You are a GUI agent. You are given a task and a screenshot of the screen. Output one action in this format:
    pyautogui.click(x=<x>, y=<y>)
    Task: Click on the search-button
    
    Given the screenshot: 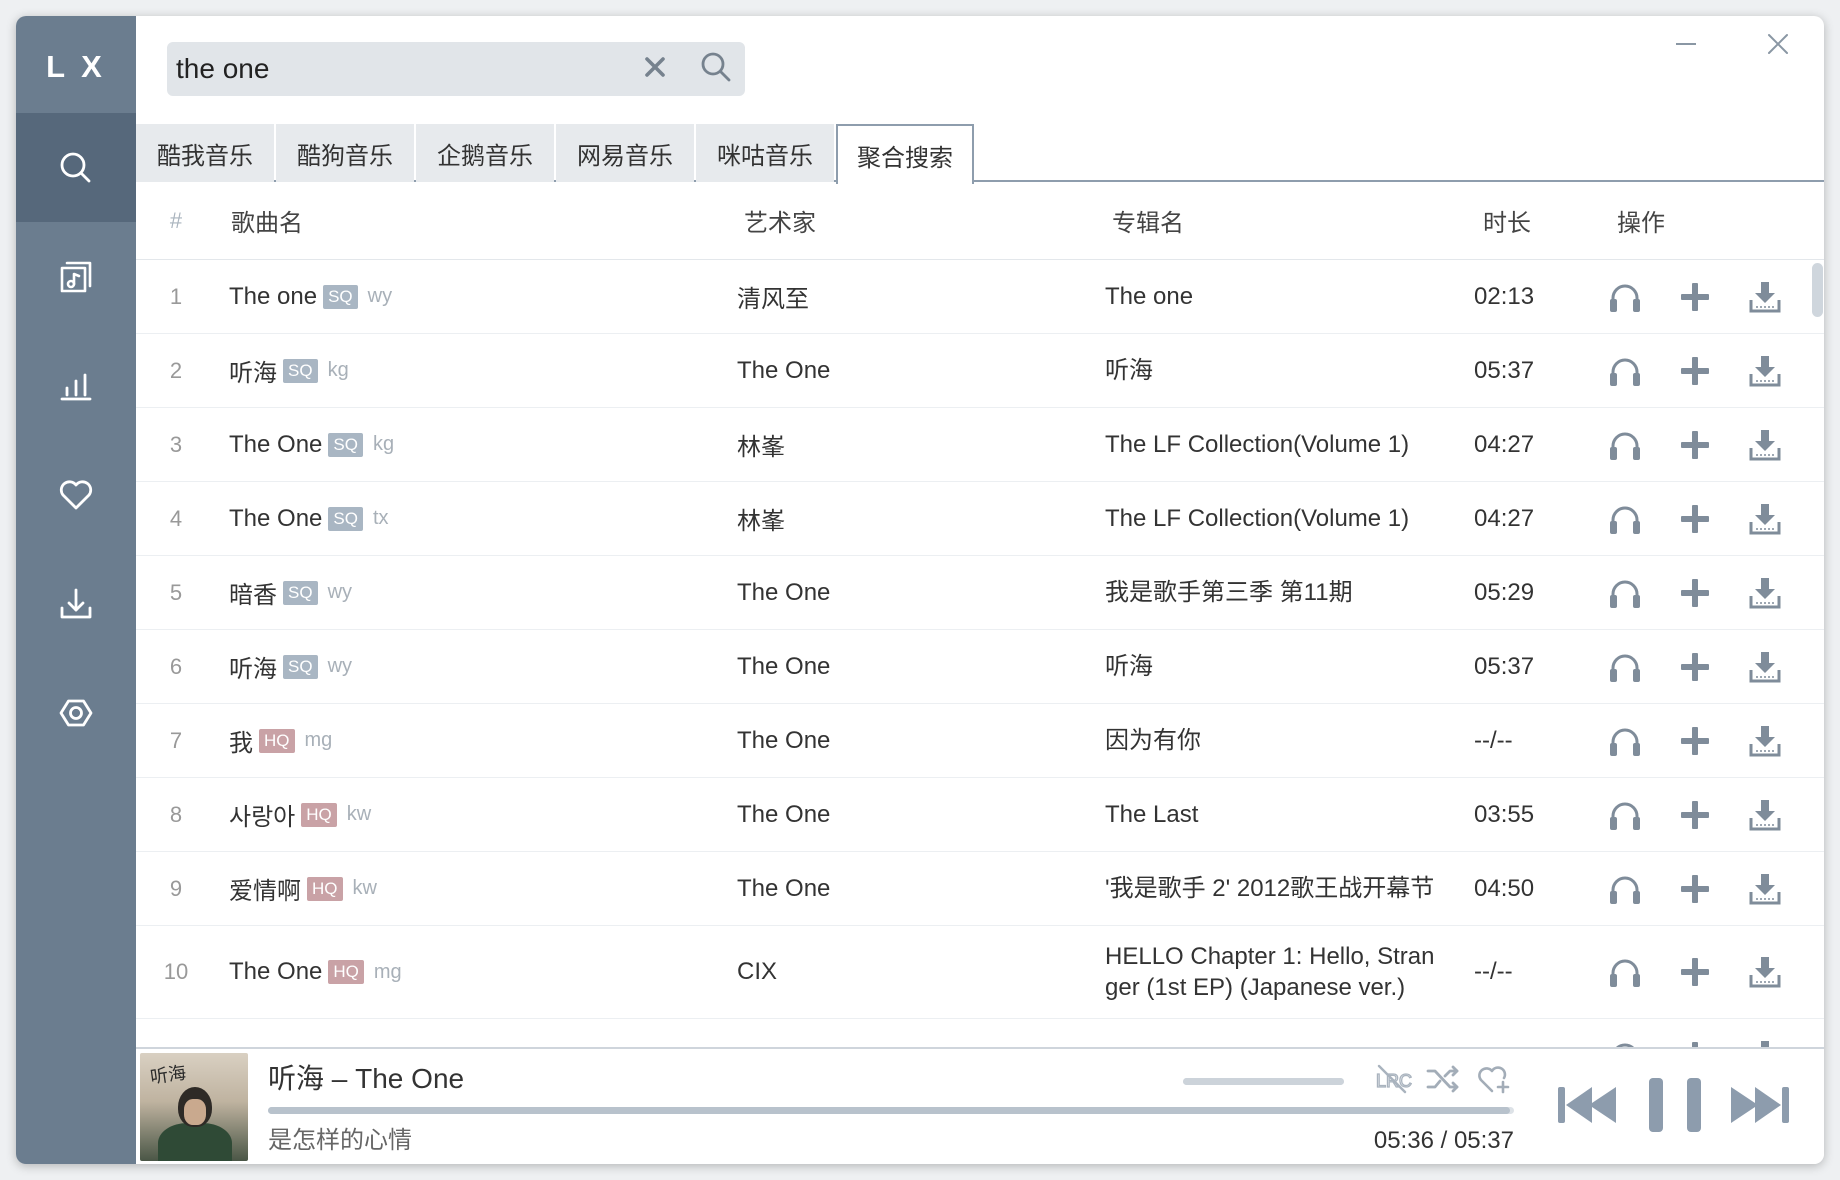 What is the action you would take?
    pyautogui.click(x=716, y=69)
    